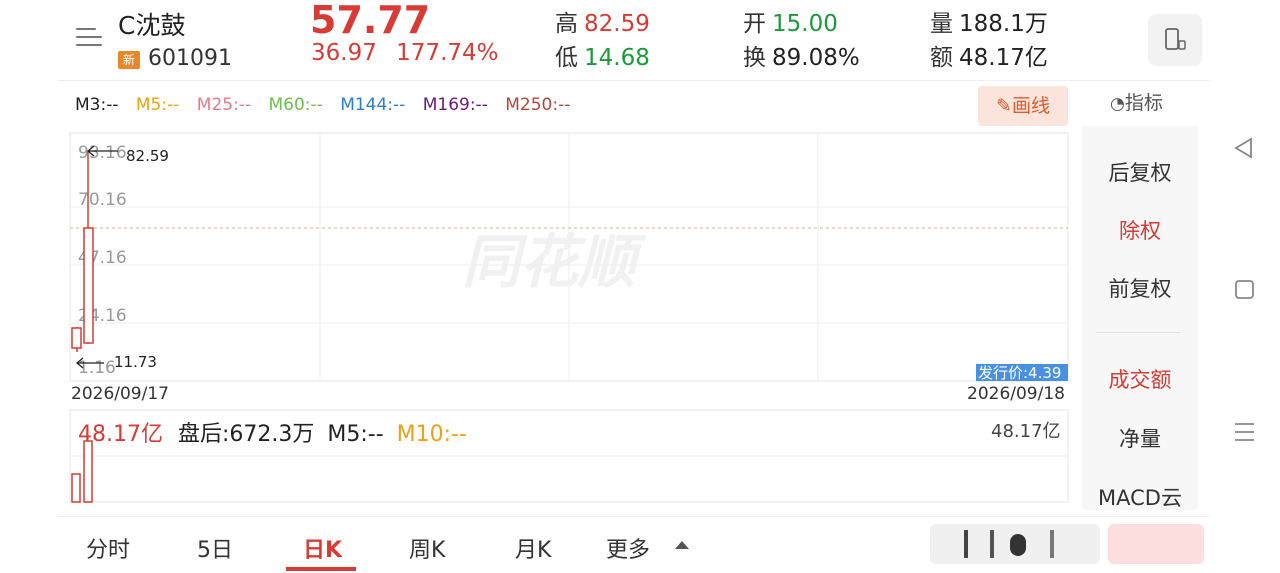 This screenshot has height=573, width=1280. What do you see at coordinates (215, 548) in the screenshot?
I see `tab-5day: 5日` at bounding box center [215, 548].